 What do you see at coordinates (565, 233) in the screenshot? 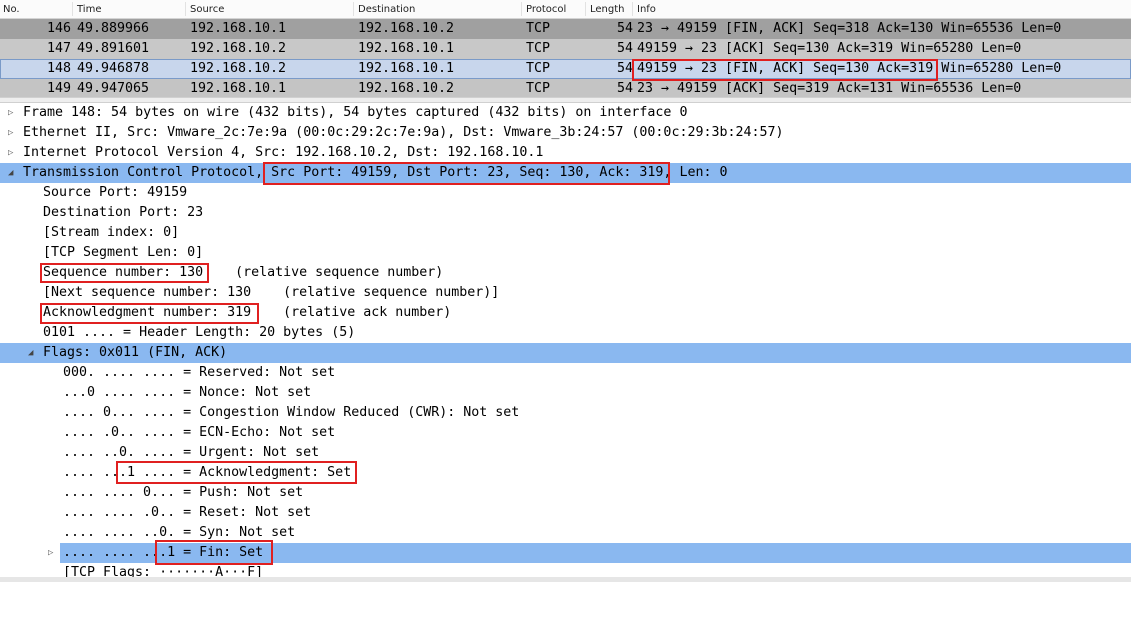
I see `tree-item-stream-index: [Stream index: 0]` at bounding box center [565, 233].